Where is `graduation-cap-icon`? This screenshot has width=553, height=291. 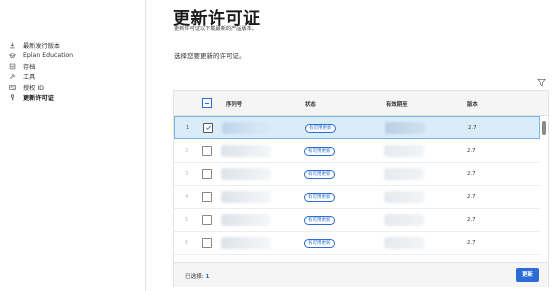
graduation-cap-icon is located at coordinates (14, 55).